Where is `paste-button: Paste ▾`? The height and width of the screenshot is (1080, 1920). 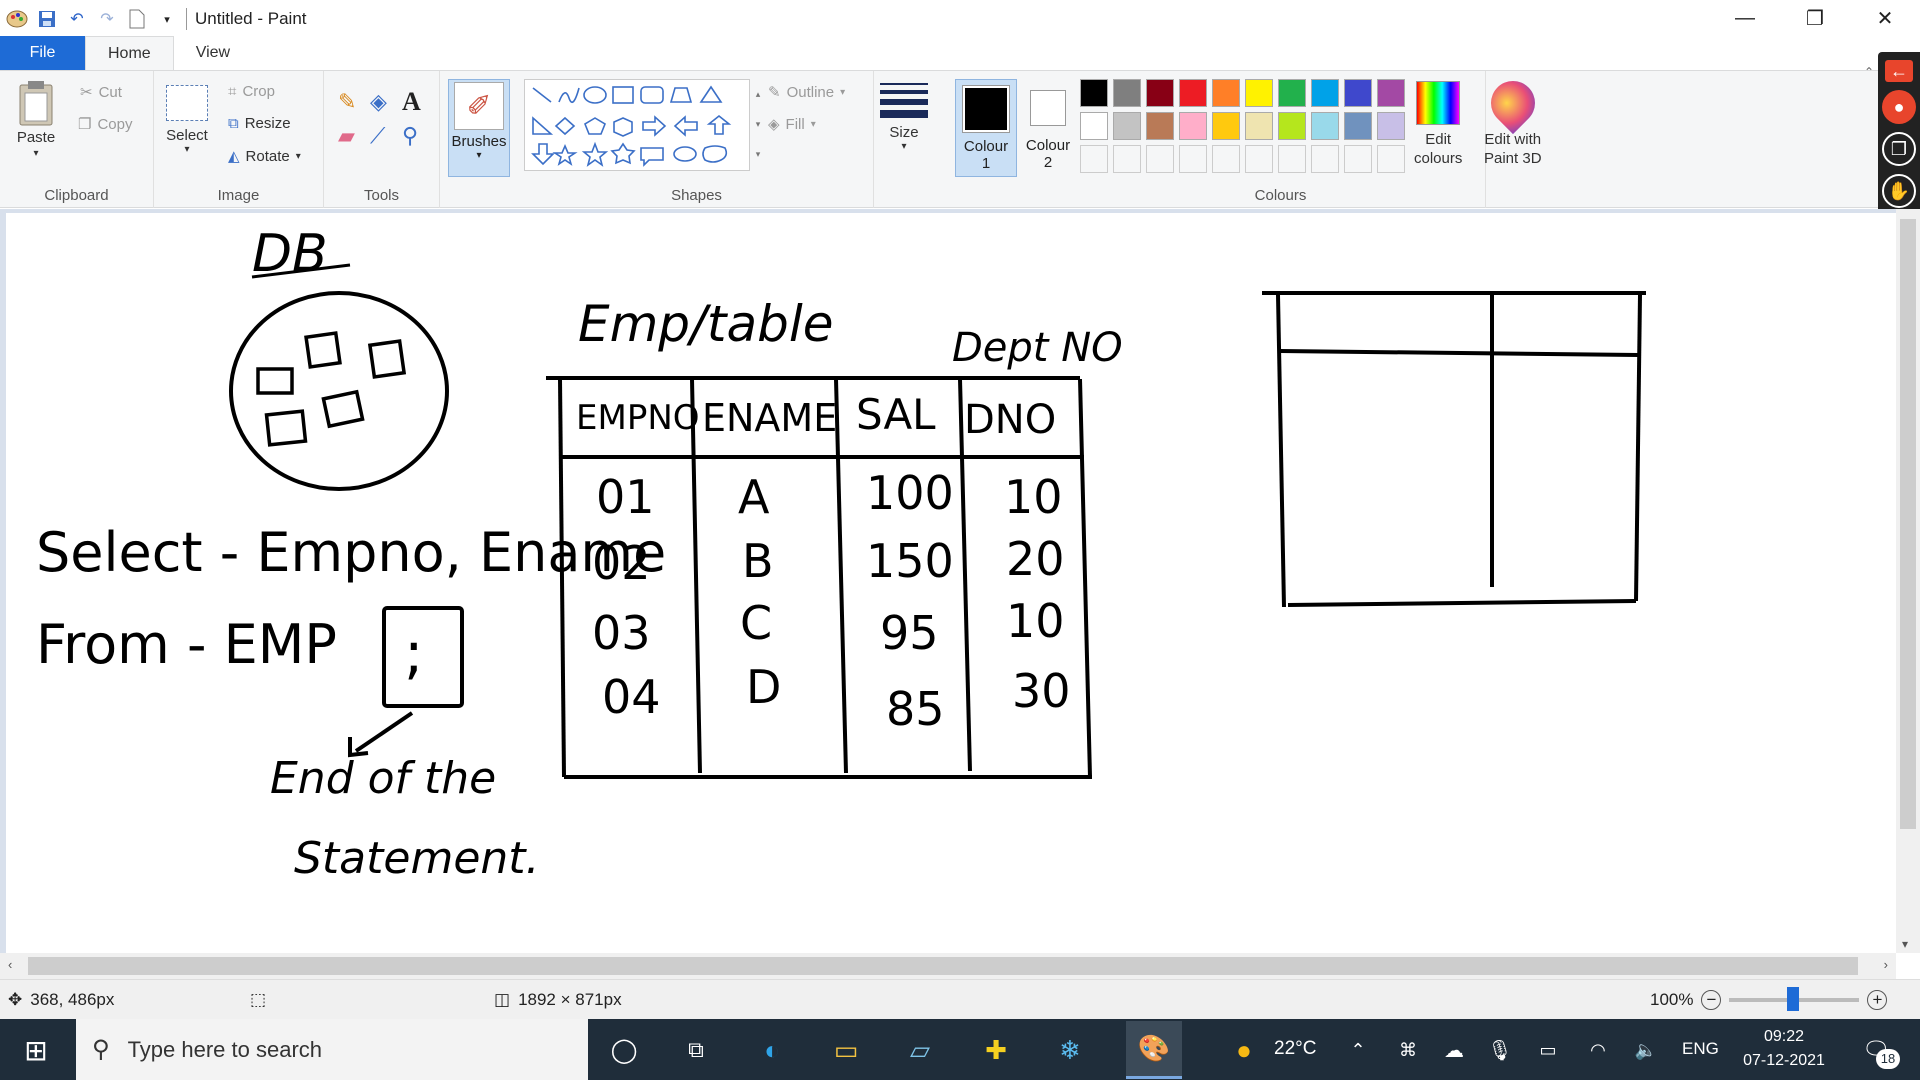 paste-button: Paste ▾ is located at coordinates (36, 119).